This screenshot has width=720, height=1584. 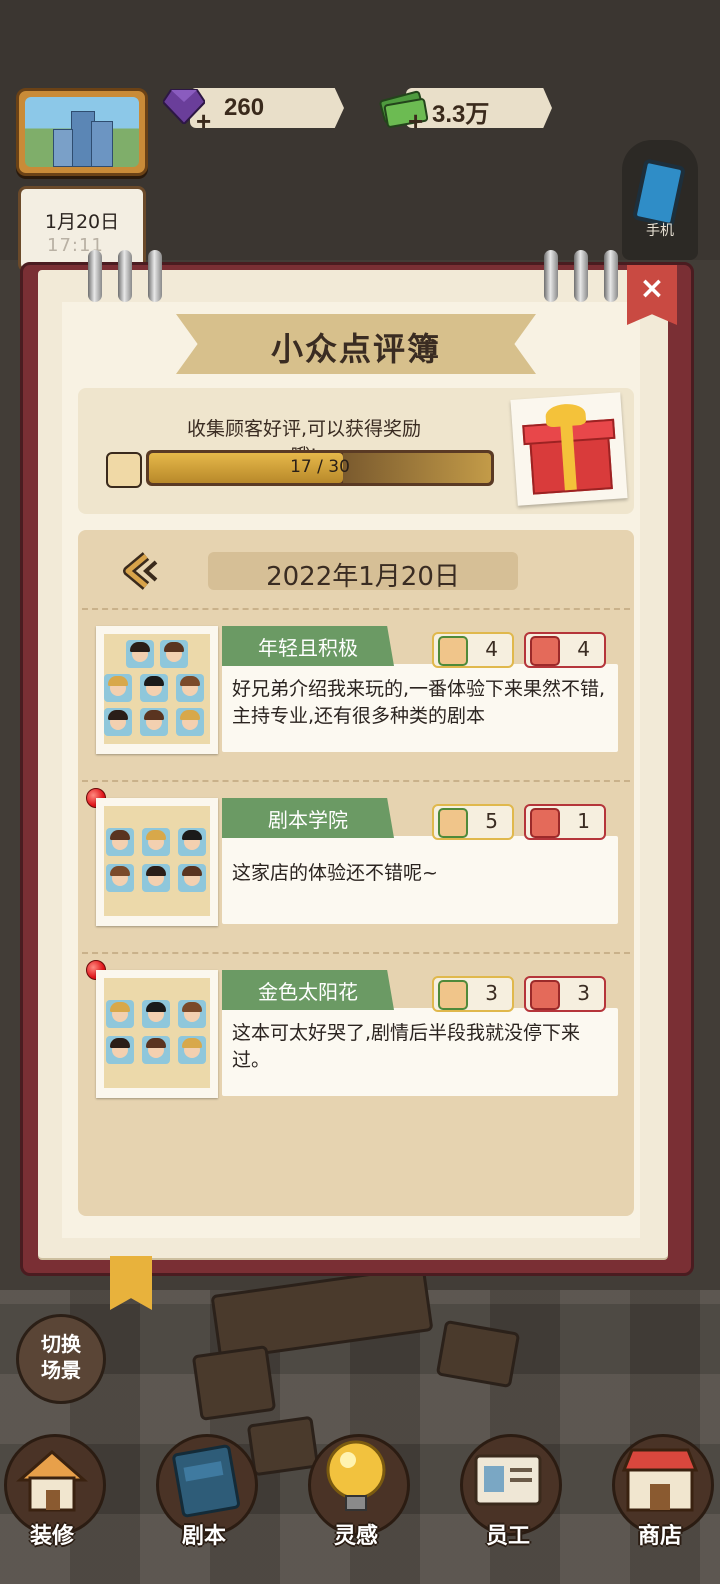 I want to click on like-value: 5, so click(x=491, y=821).